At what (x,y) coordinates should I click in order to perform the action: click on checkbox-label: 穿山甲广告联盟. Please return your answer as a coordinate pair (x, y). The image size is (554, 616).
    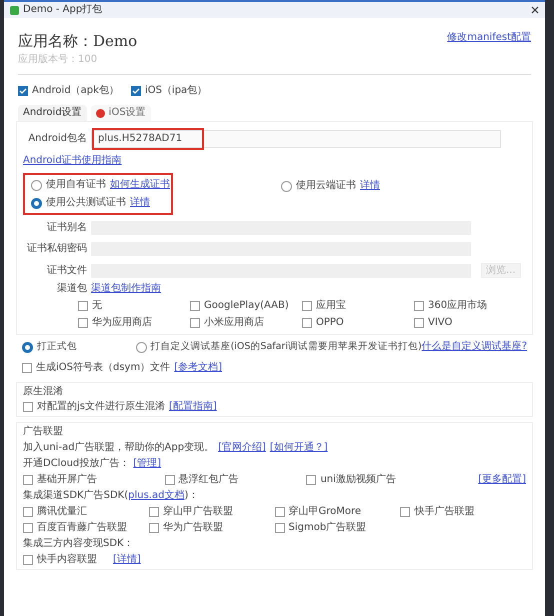
    Looking at the image, I should click on (197, 512).